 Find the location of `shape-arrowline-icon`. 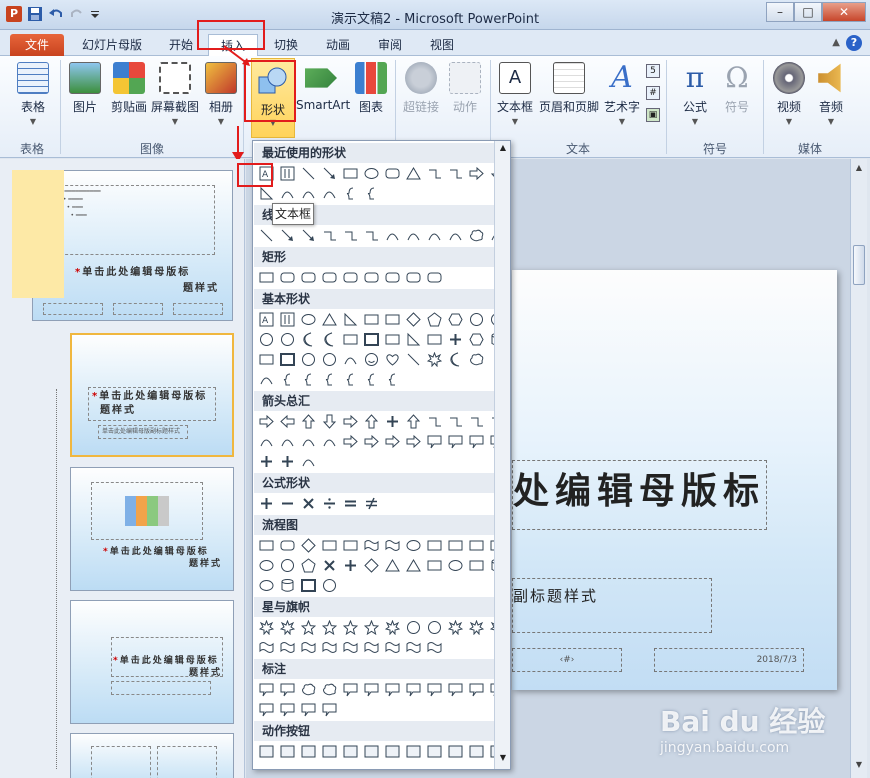

shape-arrowline-icon is located at coordinates (287, 235).